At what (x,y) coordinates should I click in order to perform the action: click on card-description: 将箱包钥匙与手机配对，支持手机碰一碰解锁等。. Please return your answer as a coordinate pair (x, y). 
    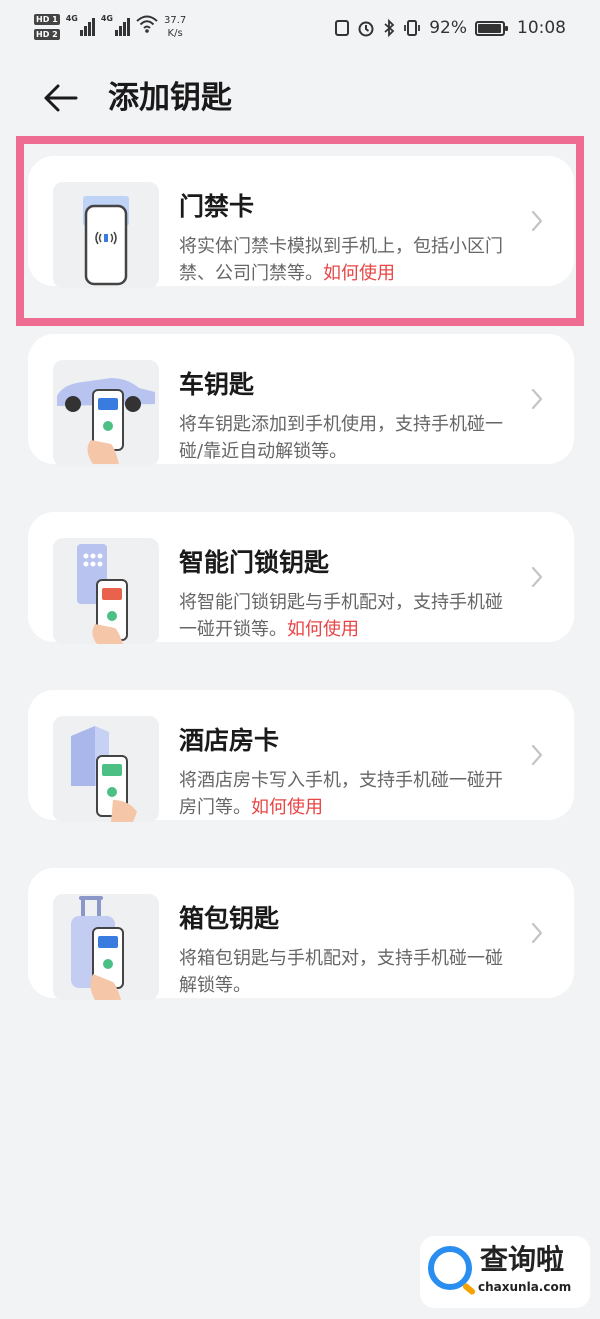
    Looking at the image, I should click on (341, 972).